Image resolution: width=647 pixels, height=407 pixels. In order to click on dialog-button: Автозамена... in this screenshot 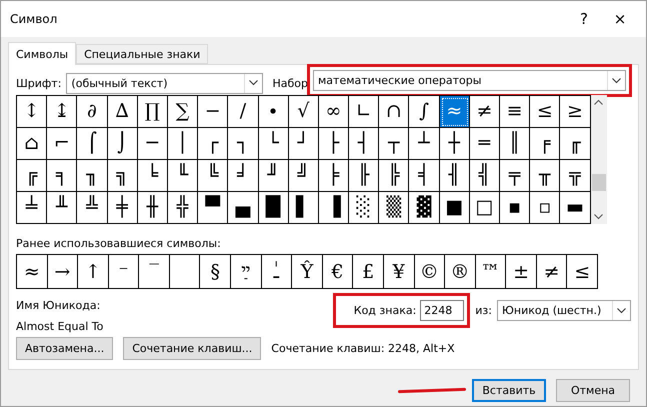, I will do `click(65, 348)`.